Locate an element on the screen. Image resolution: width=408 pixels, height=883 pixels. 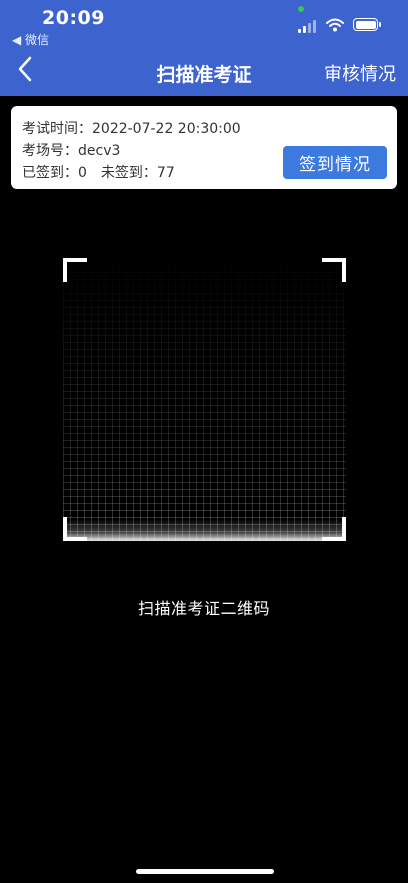
top-bar: 20:09 ◀ 微信 扫描准考证 审核情况 is located at coordinates (204, 48).